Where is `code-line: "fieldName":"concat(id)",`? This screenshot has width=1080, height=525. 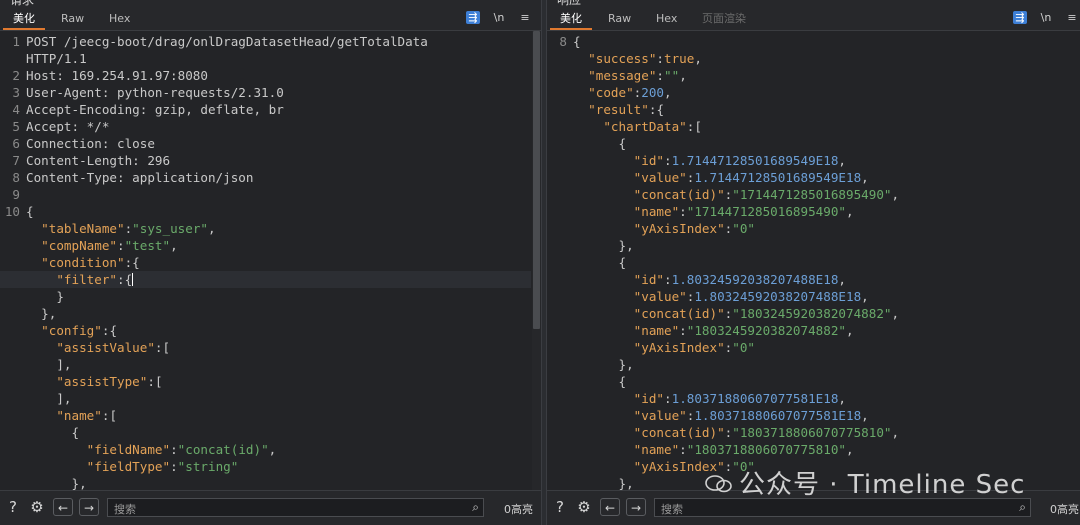 code-line: "fieldName":"concat(id)", is located at coordinates (265, 449).